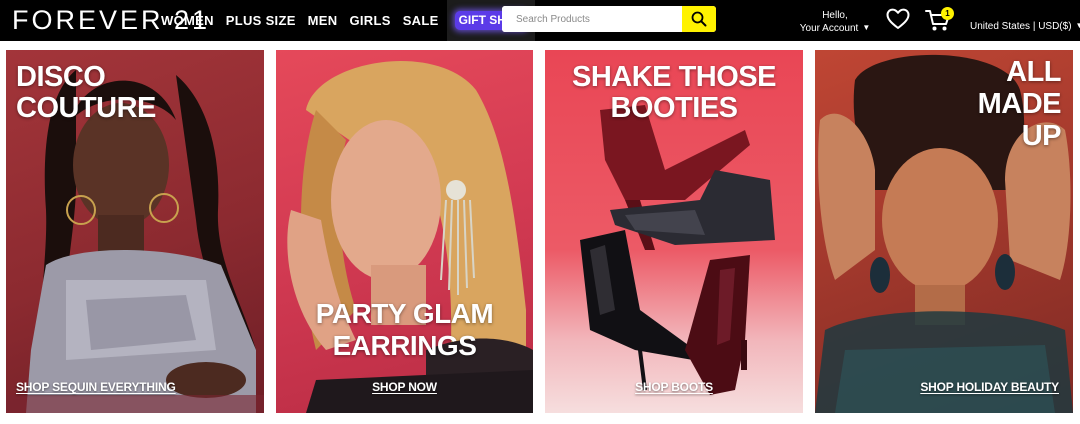  What do you see at coordinates (1019, 104) in the screenshot?
I see `tile-headline: ALL MADE UP` at bounding box center [1019, 104].